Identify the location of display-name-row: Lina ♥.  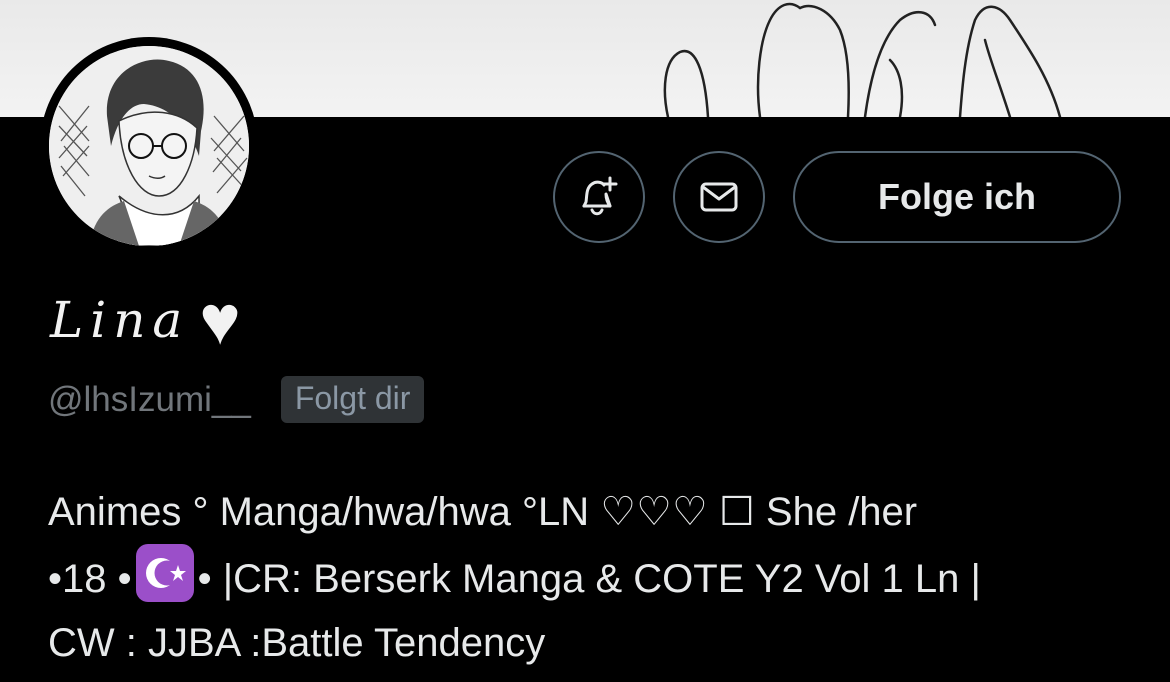
(145, 320).